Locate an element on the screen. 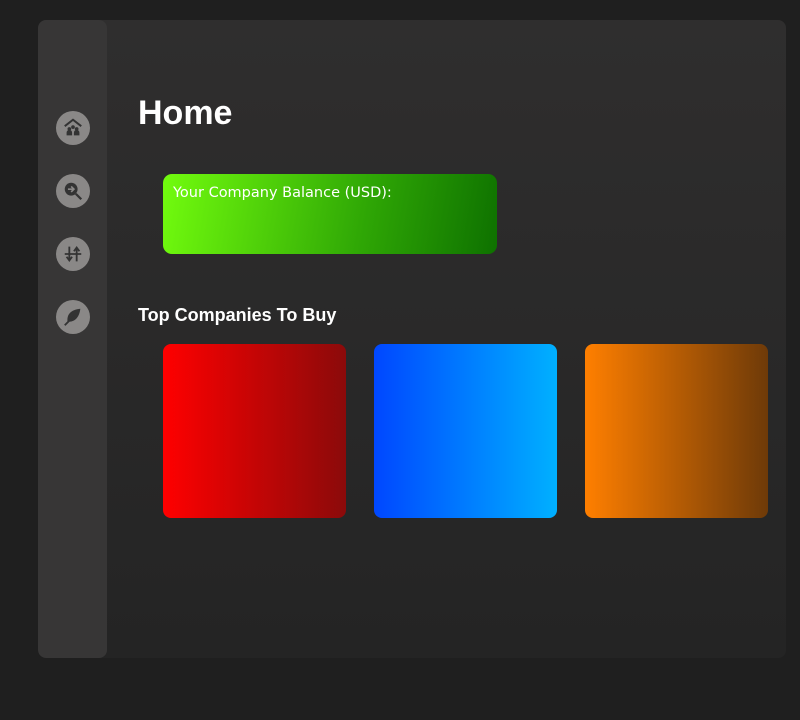  sidebar is located at coordinates (72, 339).